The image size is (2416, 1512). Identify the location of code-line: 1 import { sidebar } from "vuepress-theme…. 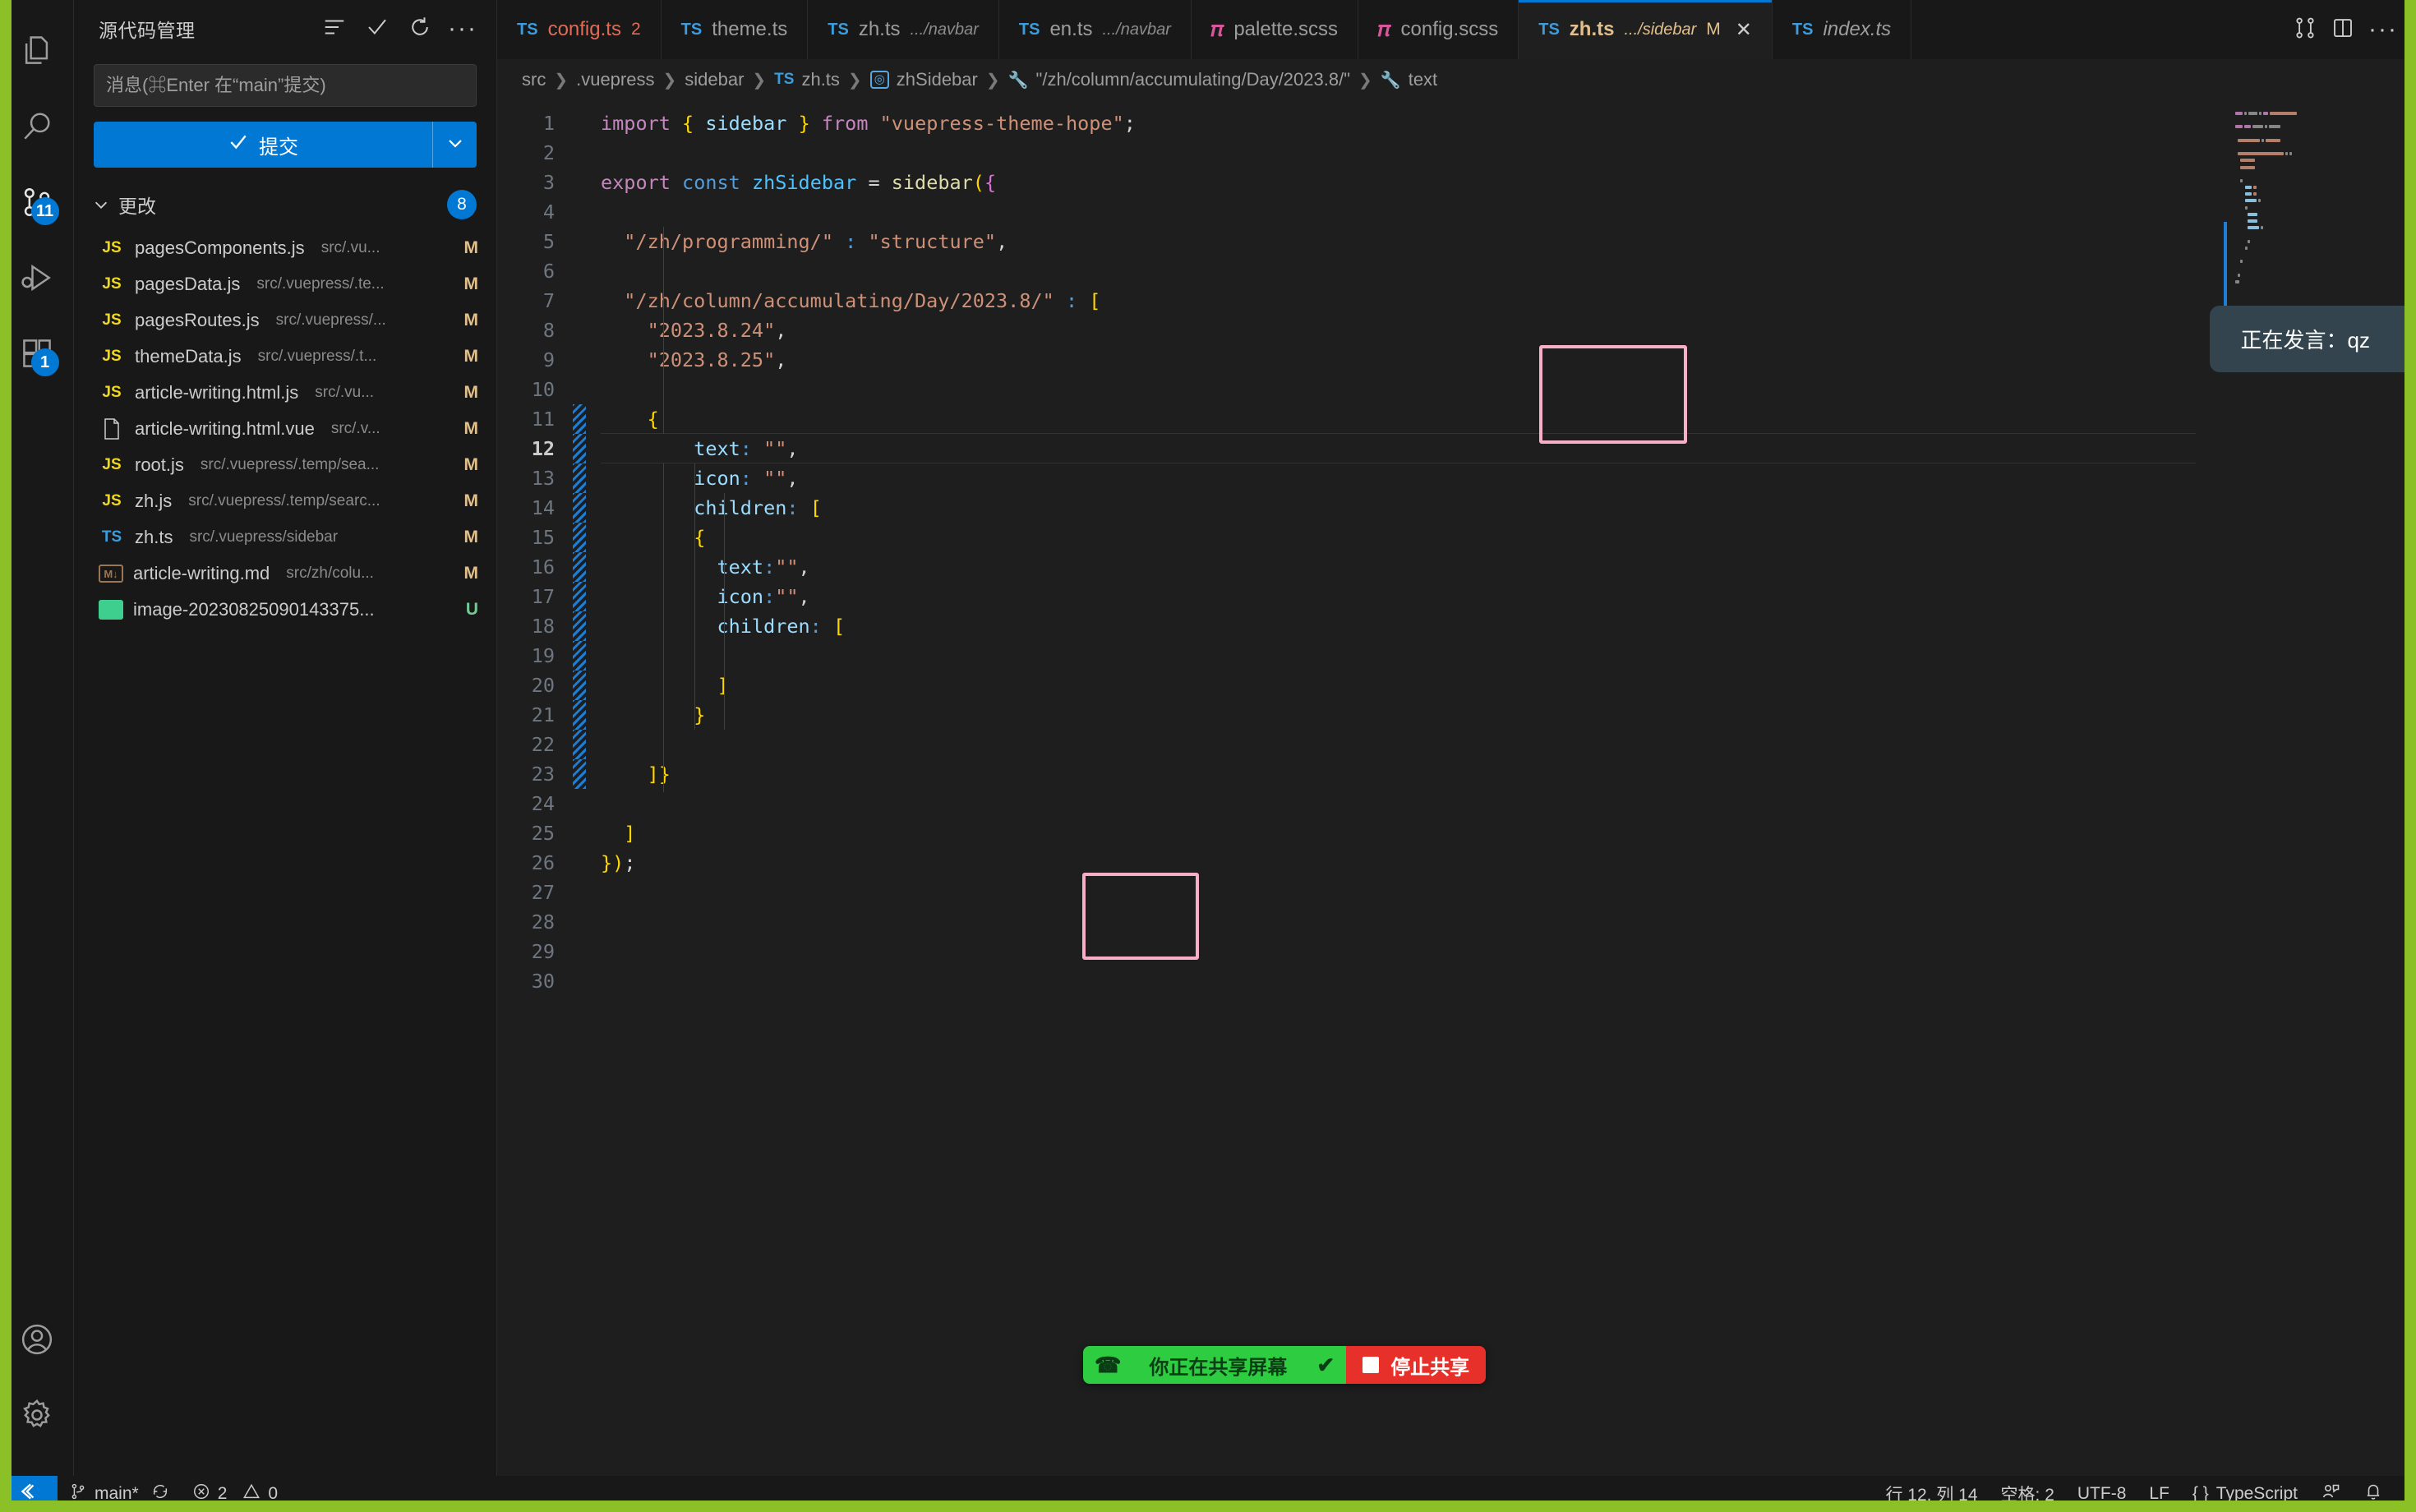
(1358, 123).